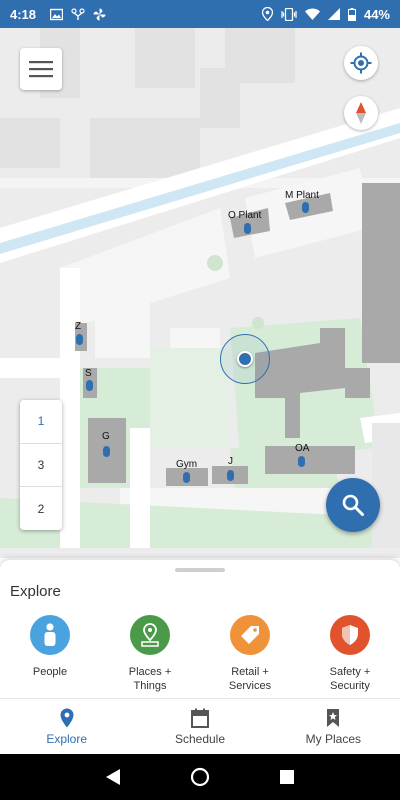 The height and width of the screenshot is (800, 400). Describe the element at coordinates (312, 14) in the screenshot. I see `wifi-icon` at that location.